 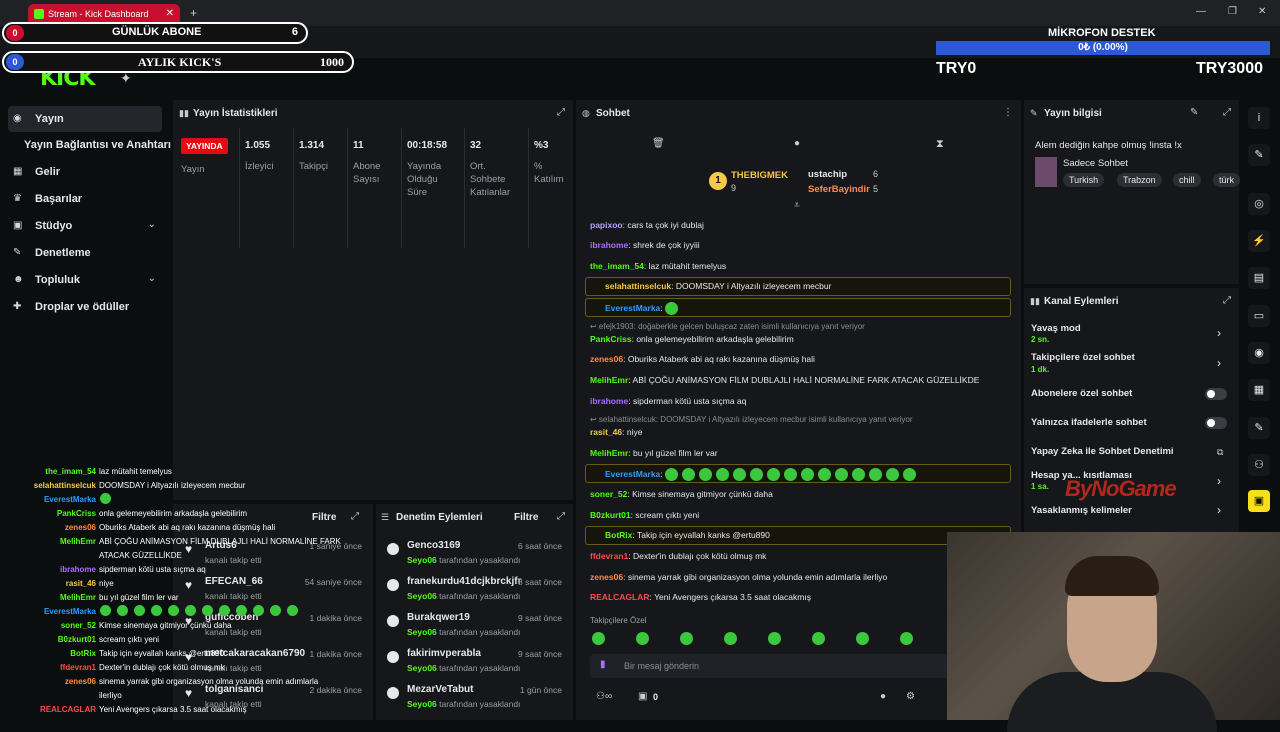 What do you see at coordinates (1194, 112) in the screenshot?
I see `edit-icon: ✎` at bounding box center [1194, 112].